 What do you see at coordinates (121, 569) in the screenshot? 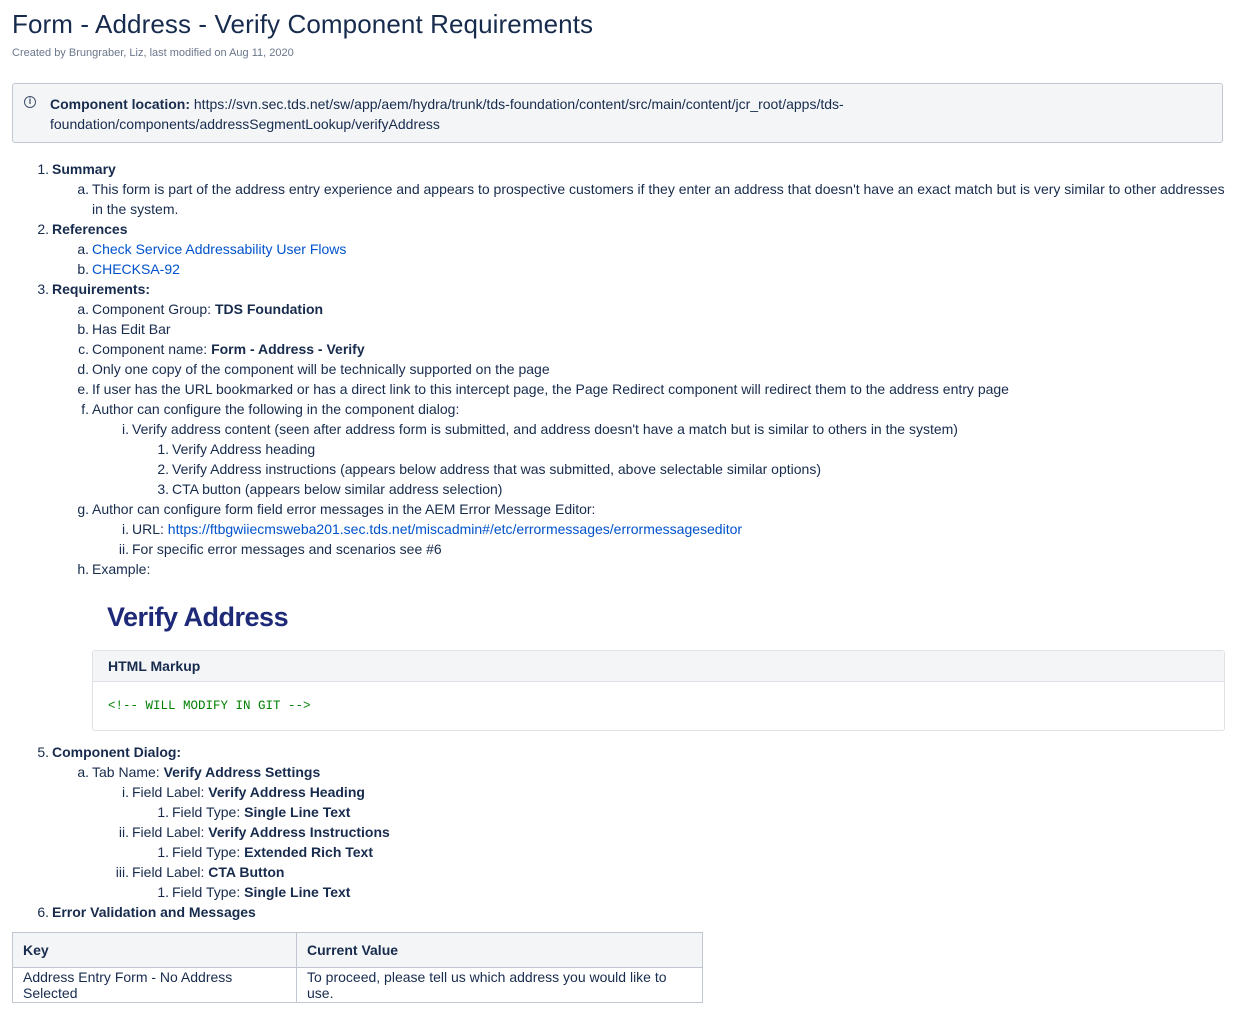
I see `req-example: Example:` at bounding box center [121, 569].